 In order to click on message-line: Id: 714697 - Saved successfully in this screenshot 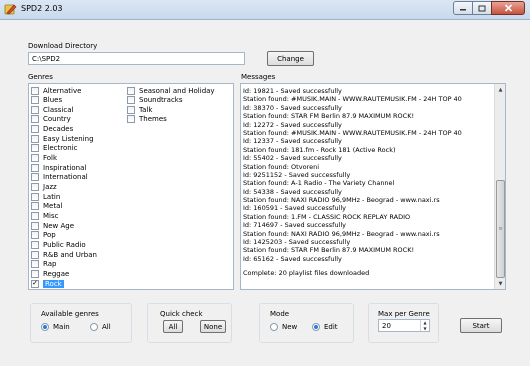, I will do `click(295, 225)`.